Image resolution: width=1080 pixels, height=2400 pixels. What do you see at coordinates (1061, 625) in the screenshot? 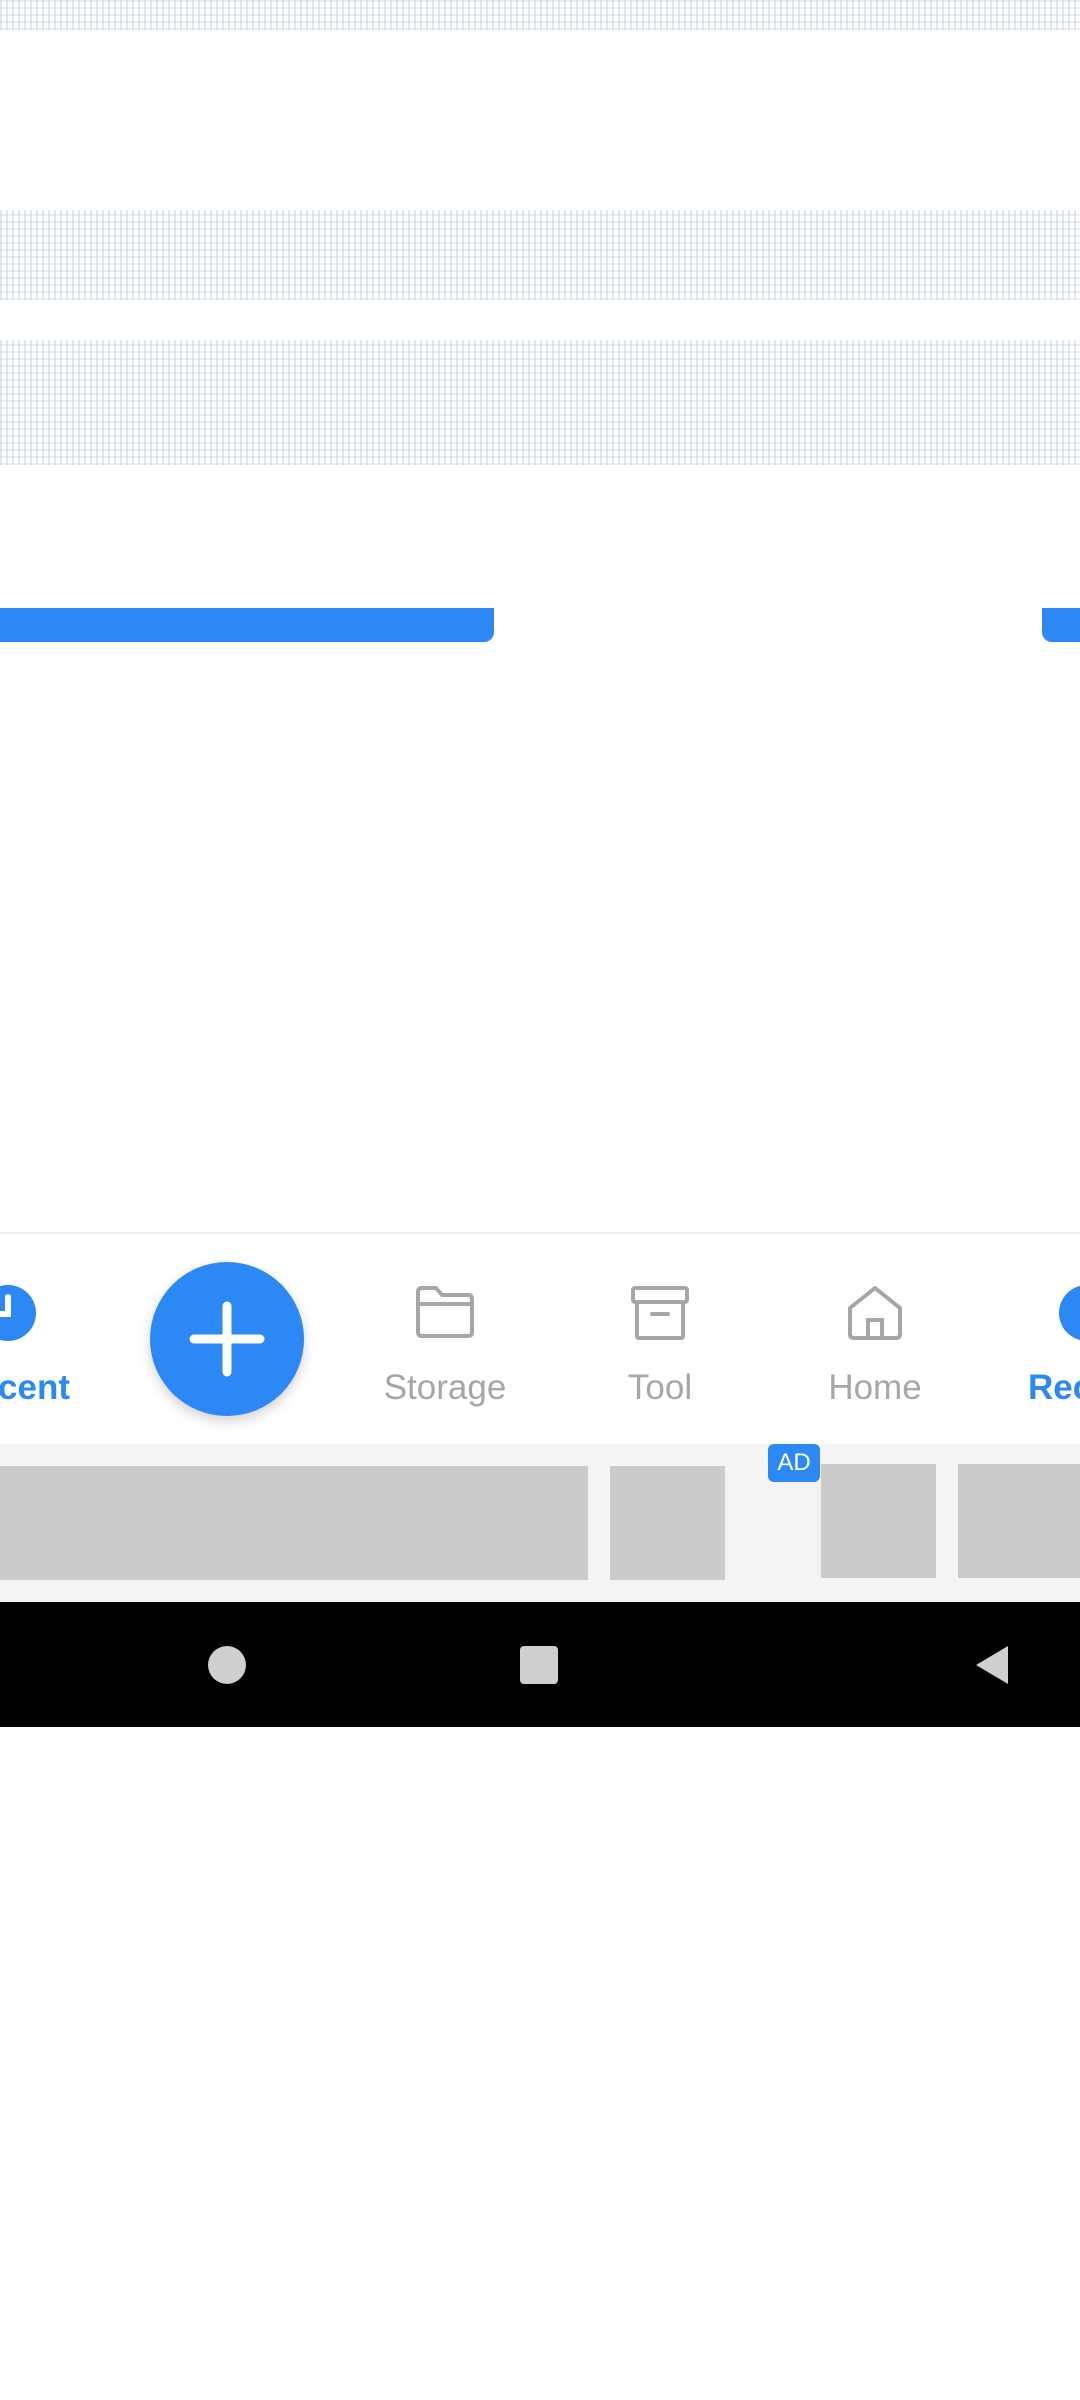
I see `blue-bar-right` at bounding box center [1061, 625].